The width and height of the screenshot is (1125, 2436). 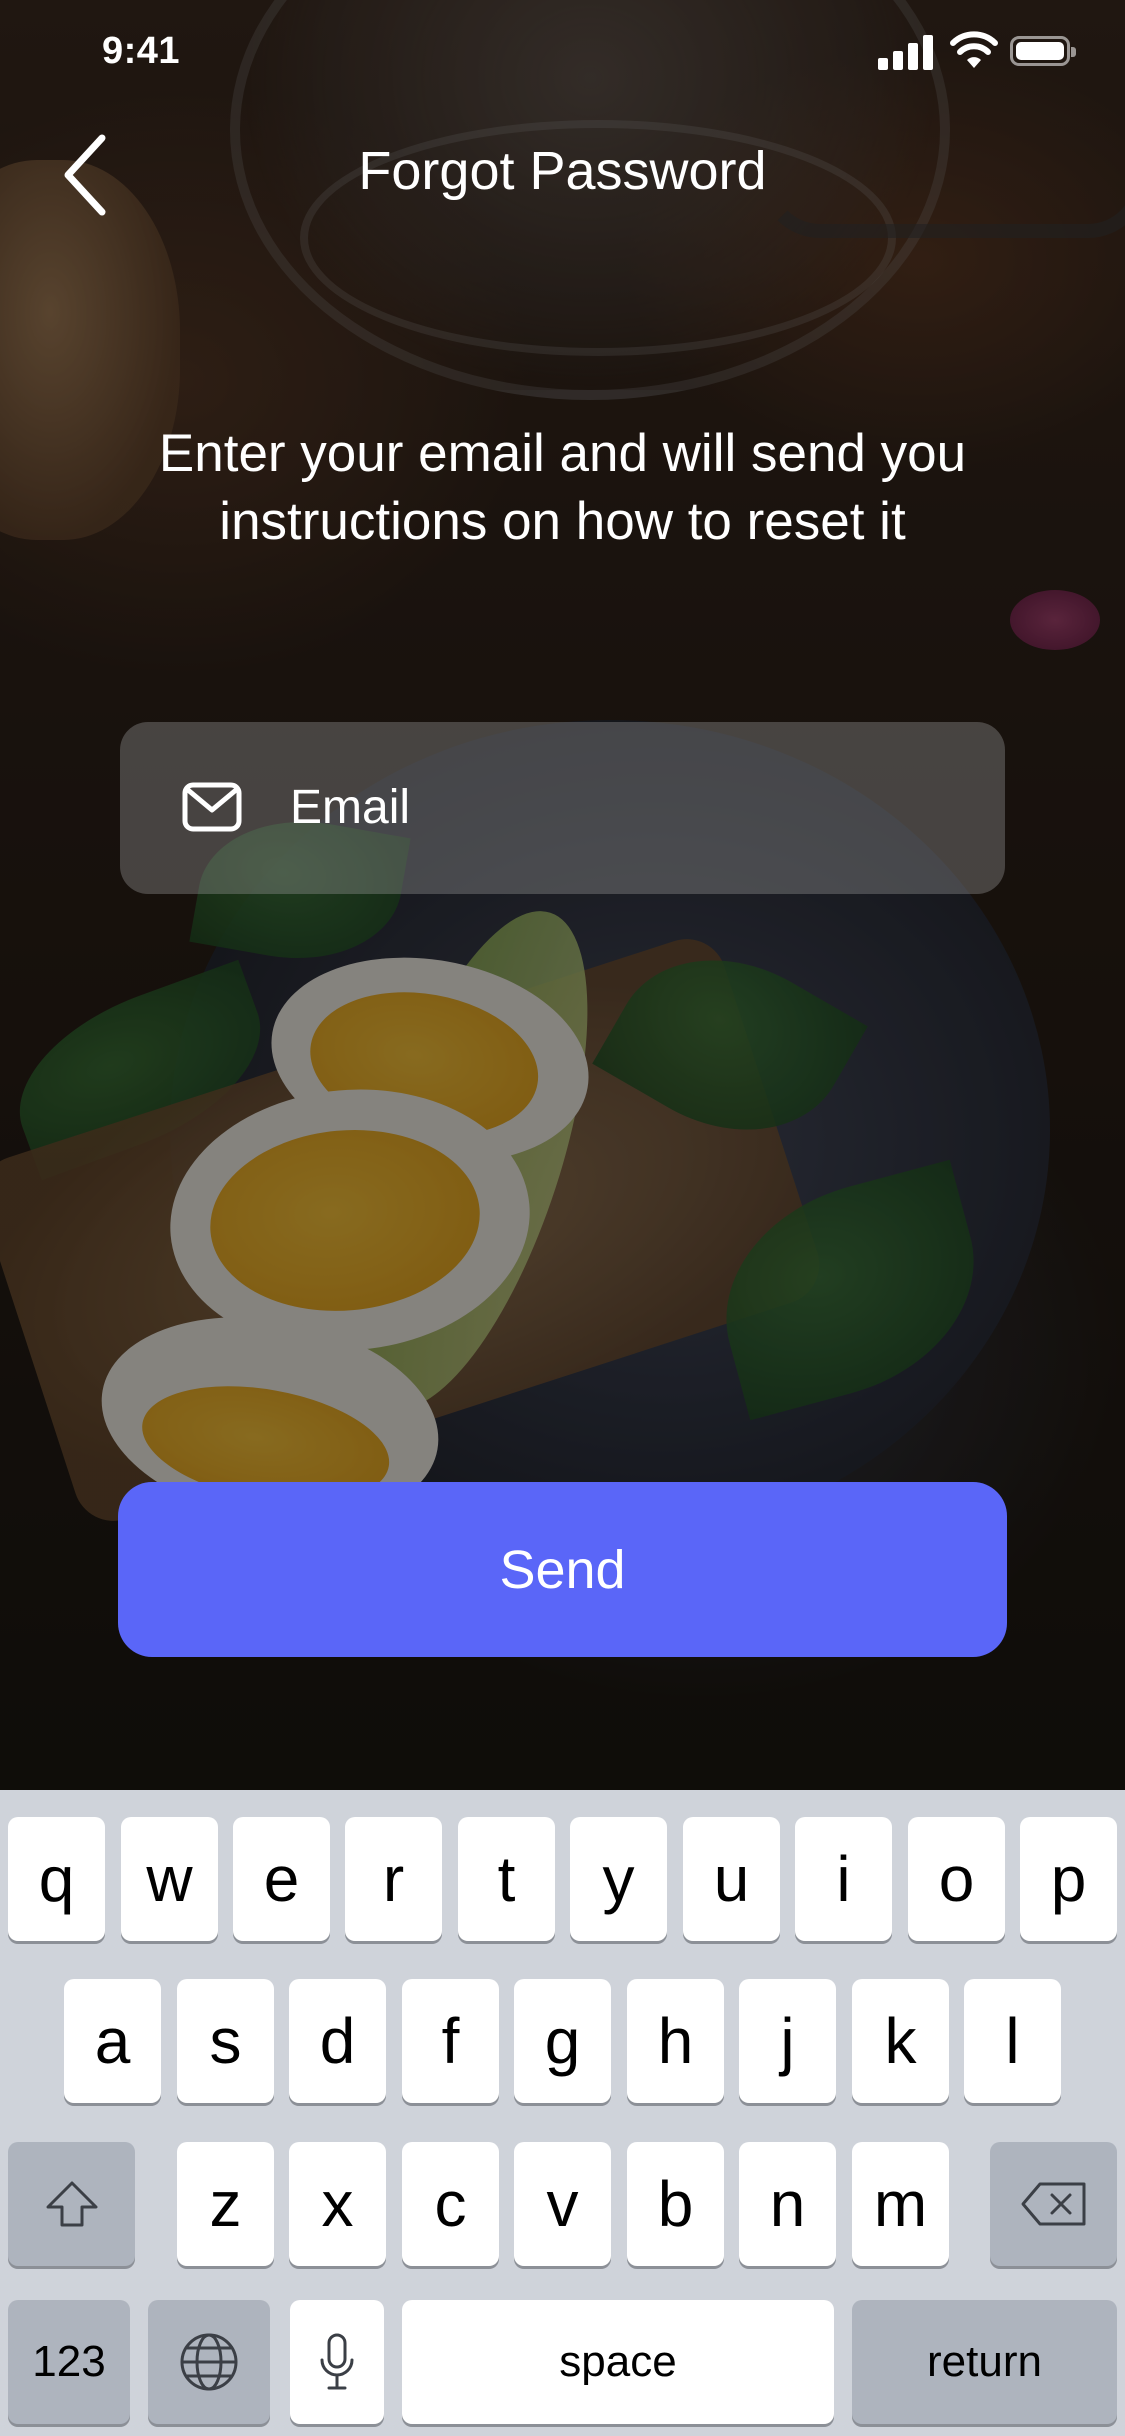 I want to click on key-j: j, so click(x=787, y=2041).